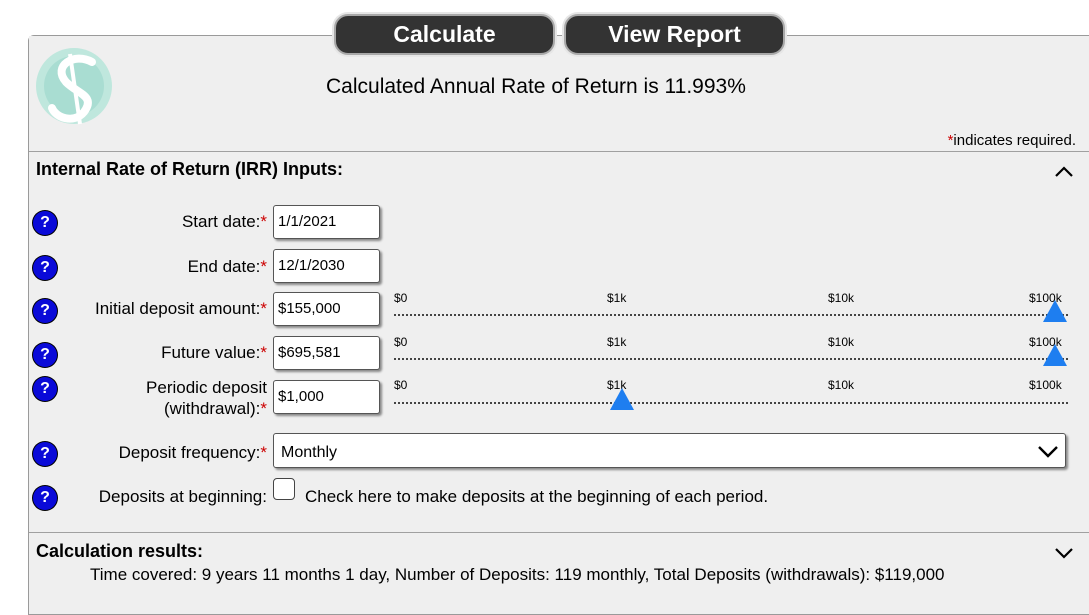  I want to click on future-value-input: $695,581, so click(326, 353).